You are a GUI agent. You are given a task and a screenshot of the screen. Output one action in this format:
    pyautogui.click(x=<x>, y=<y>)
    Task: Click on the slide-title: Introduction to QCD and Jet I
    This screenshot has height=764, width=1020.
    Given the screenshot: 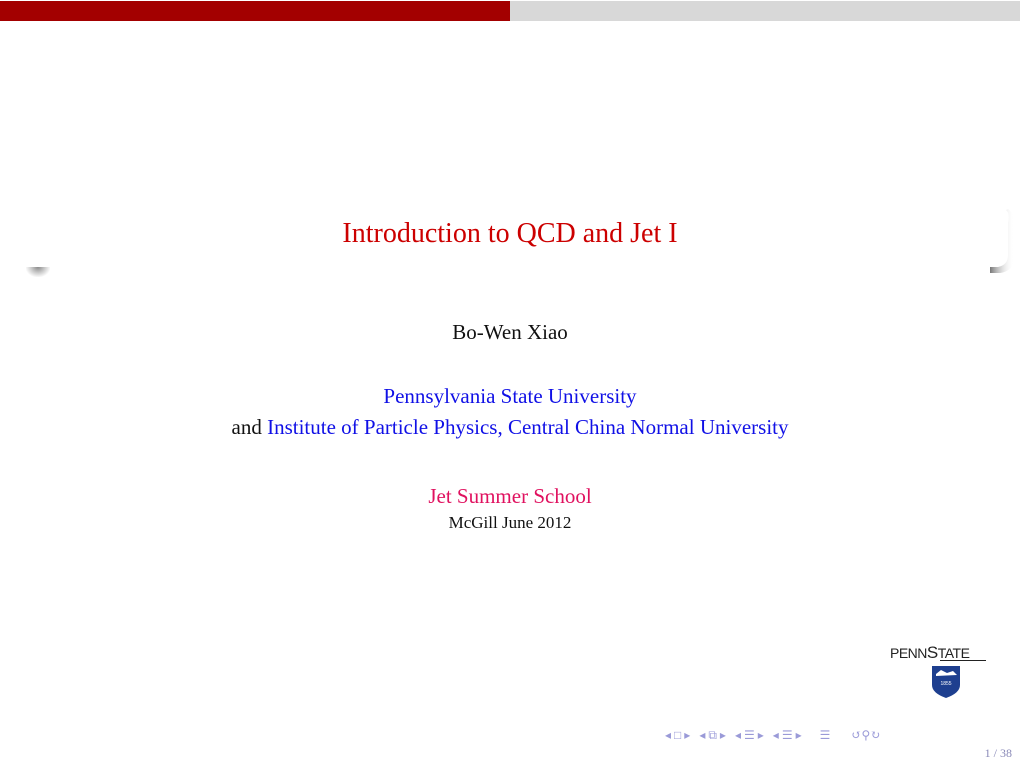 What is the action you would take?
    pyautogui.click(x=510, y=233)
    